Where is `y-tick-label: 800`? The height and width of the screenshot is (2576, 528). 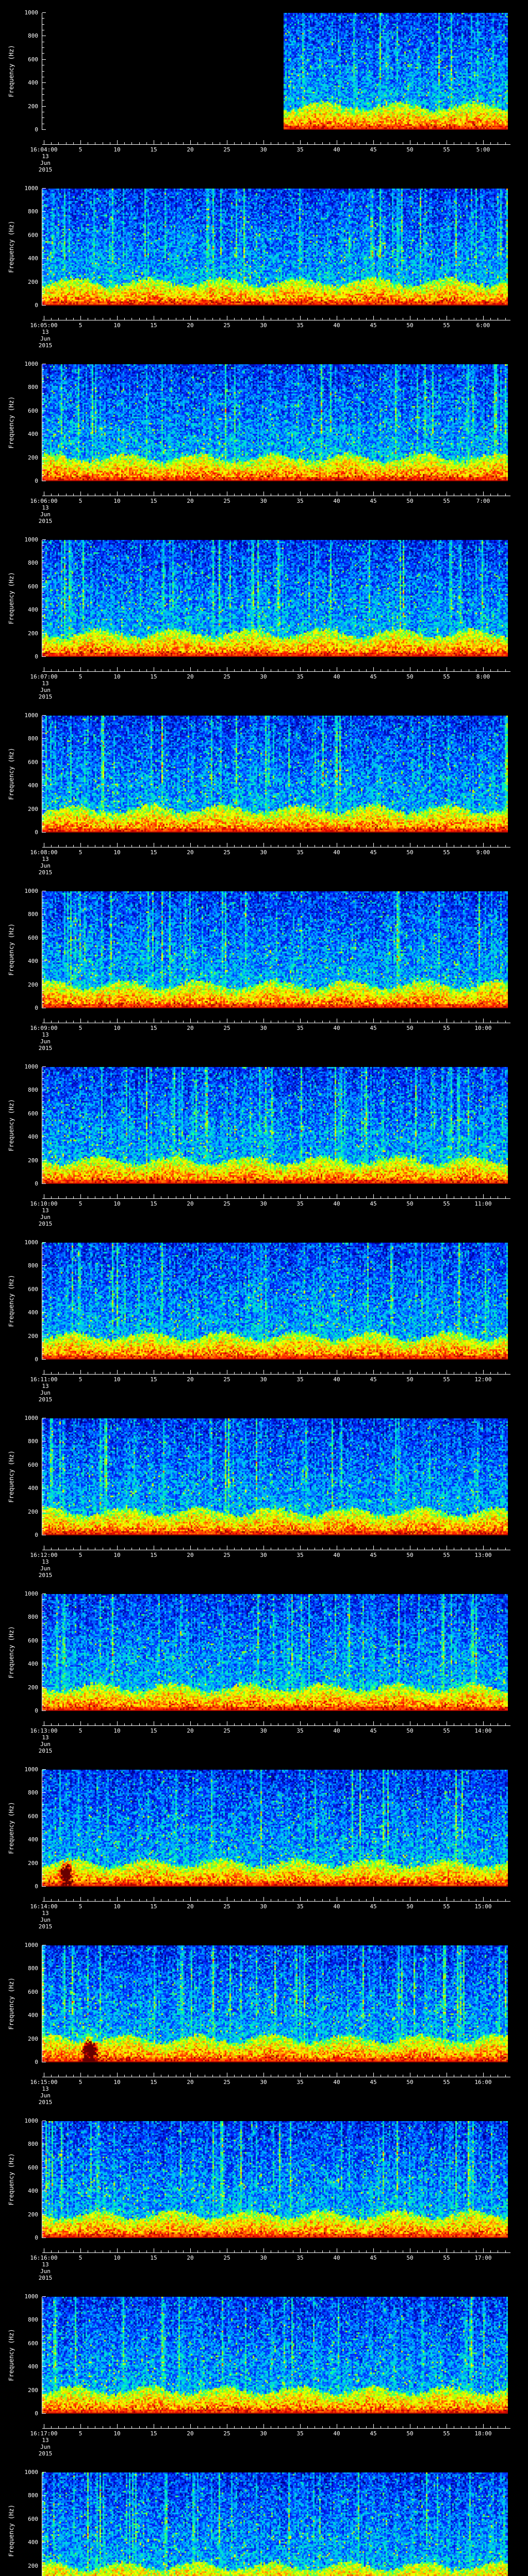 y-tick-label: 800 is located at coordinates (33, 1090).